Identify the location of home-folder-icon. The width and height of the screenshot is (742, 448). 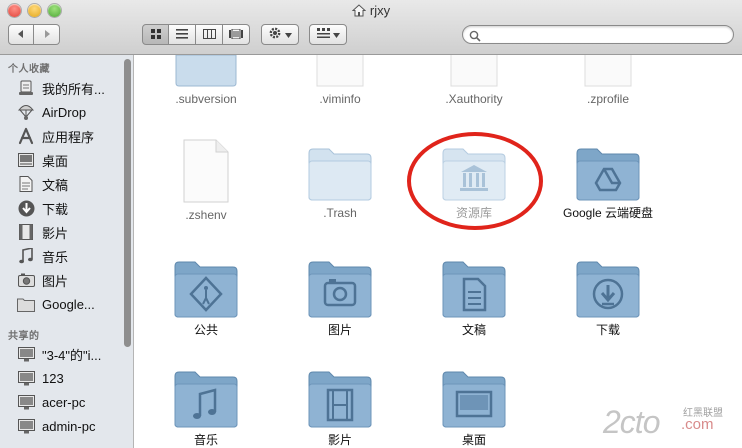
(359, 12).